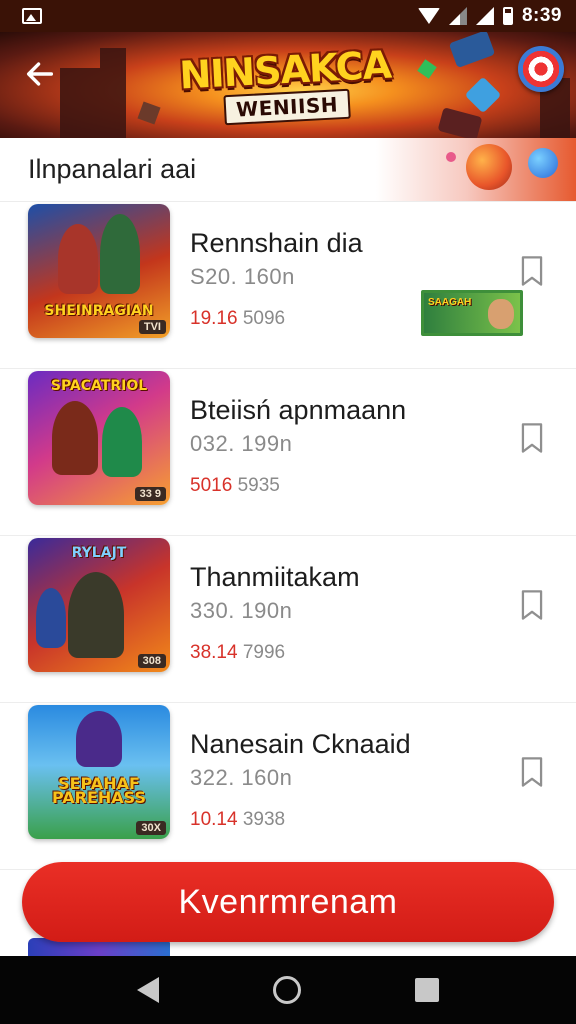 This screenshot has height=1024, width=576. What do you see at coordinates (541, 69) in the screenshot?
I see `target-icon` at bounding box center [541, 69].